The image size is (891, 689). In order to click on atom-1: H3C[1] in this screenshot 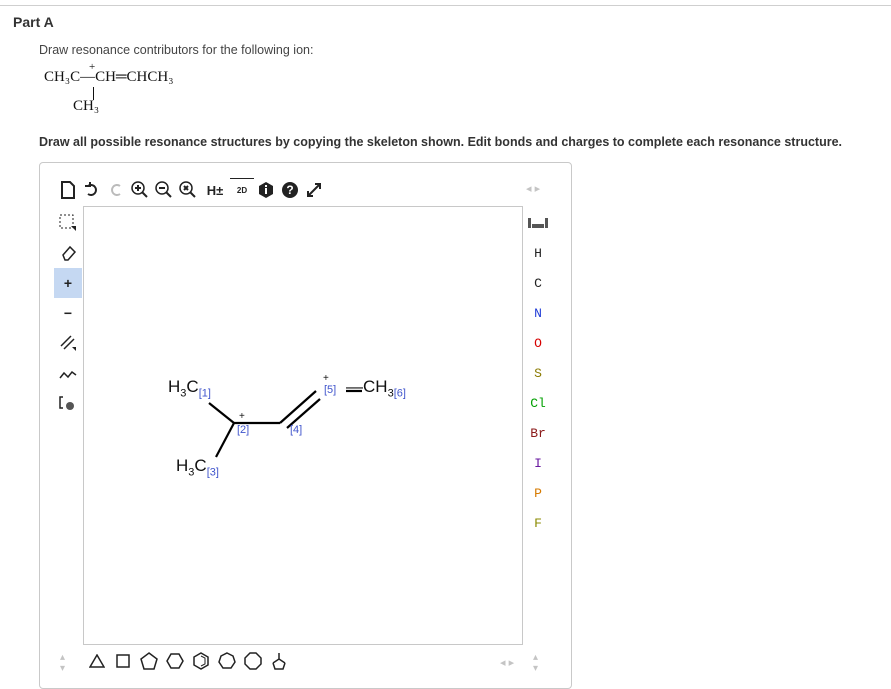, I will do `click(189, 388)`.